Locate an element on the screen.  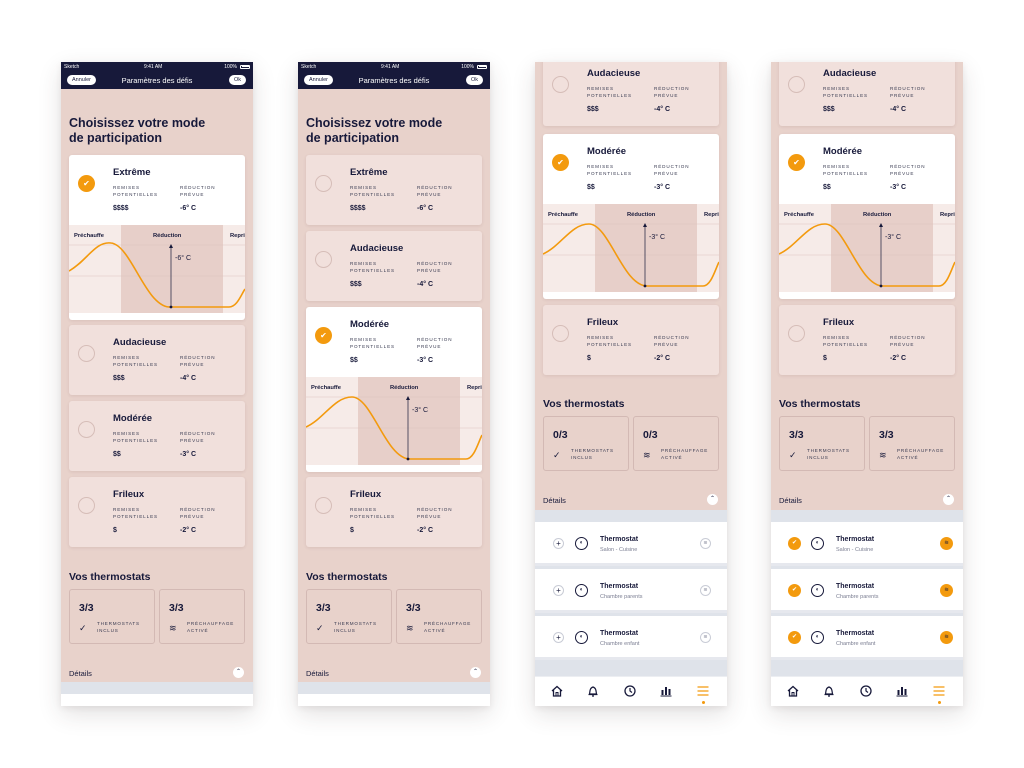
graph-label-recovery: Repri is located at coordinates (237, 236).